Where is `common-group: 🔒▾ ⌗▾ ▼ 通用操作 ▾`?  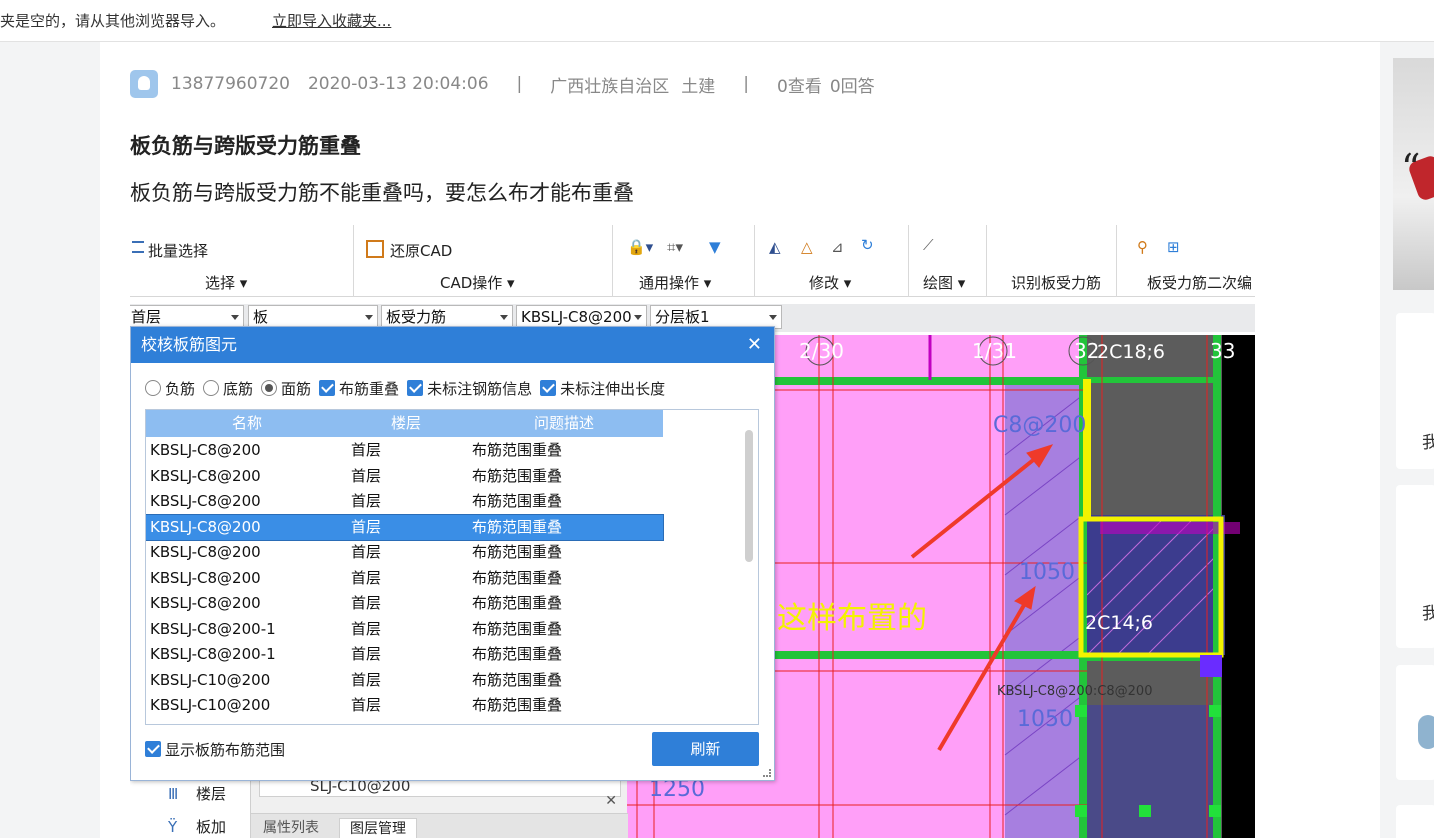 common-group: 🔒▾ ⌗▾ ▼ 通用操作 ▾ is located at coordinates (684, 261).